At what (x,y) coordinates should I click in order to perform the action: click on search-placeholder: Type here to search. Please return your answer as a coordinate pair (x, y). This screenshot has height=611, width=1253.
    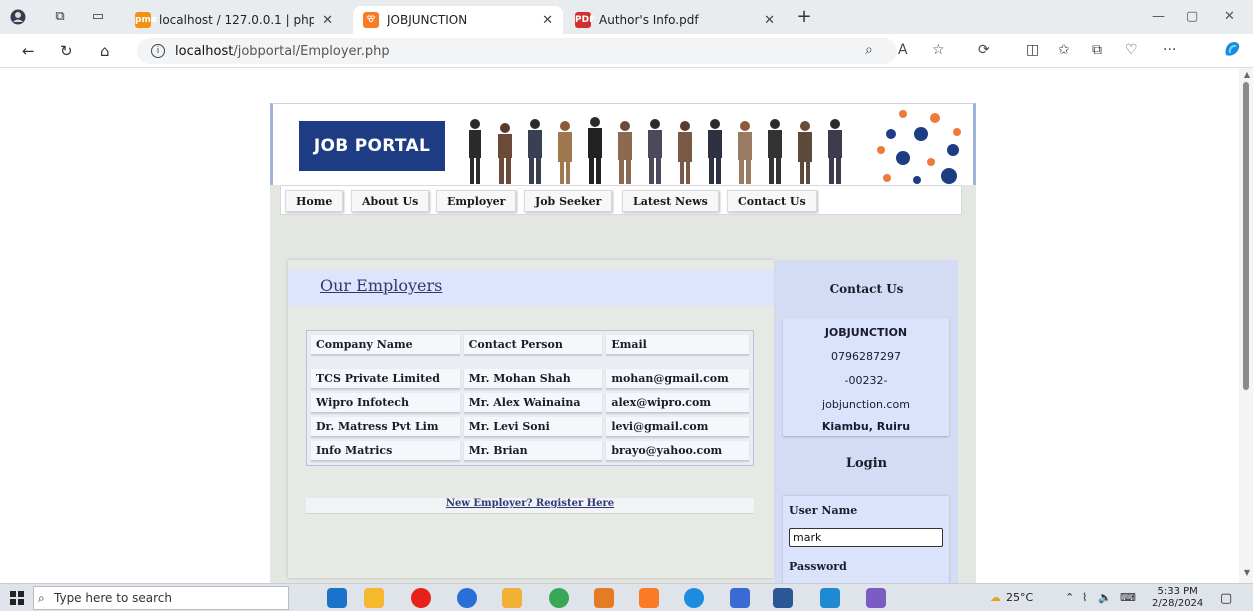
    Looking at the image, I should click on (113, 598).